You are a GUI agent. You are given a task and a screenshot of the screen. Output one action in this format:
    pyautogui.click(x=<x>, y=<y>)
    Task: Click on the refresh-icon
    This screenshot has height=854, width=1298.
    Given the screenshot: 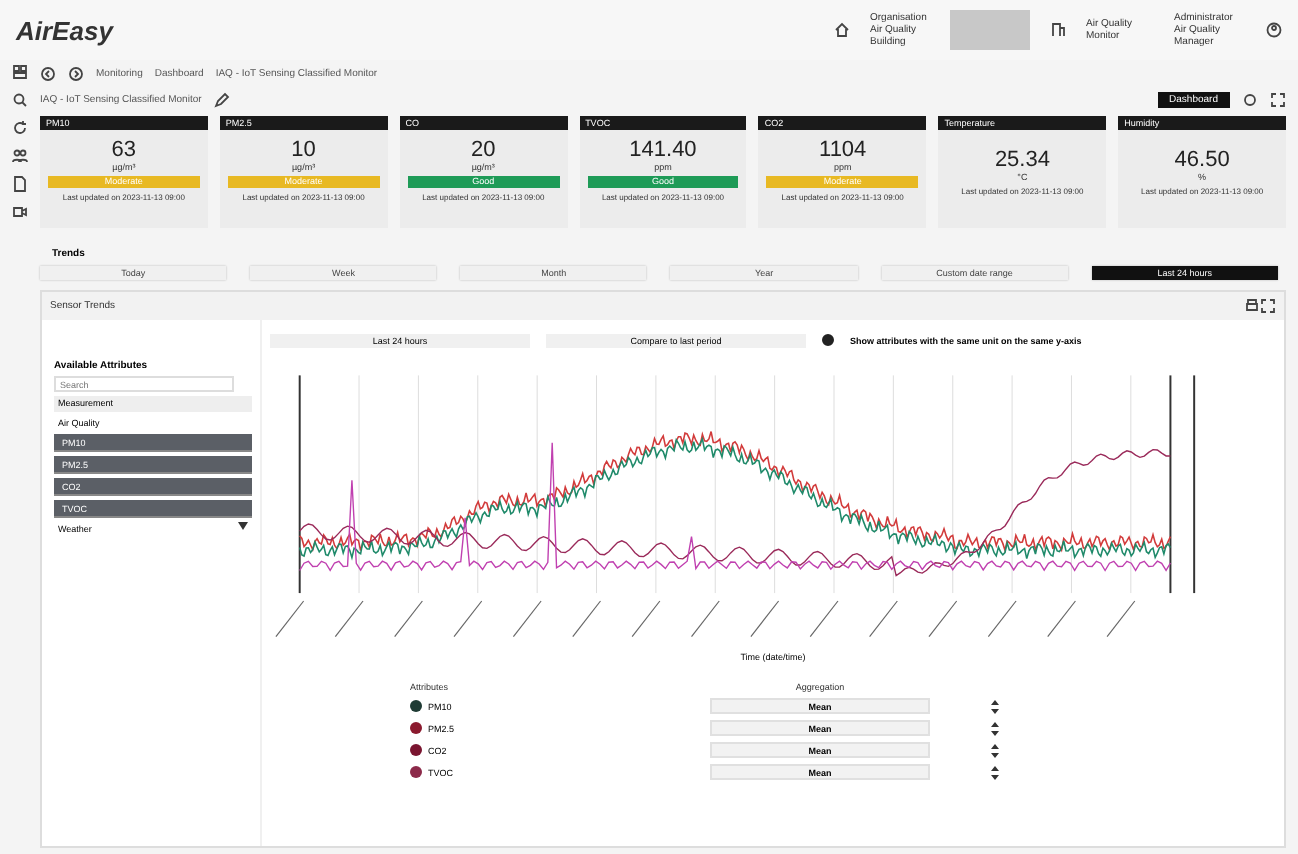 What is the action you would take?
    pyautogui.click(x=20, y=128)
    